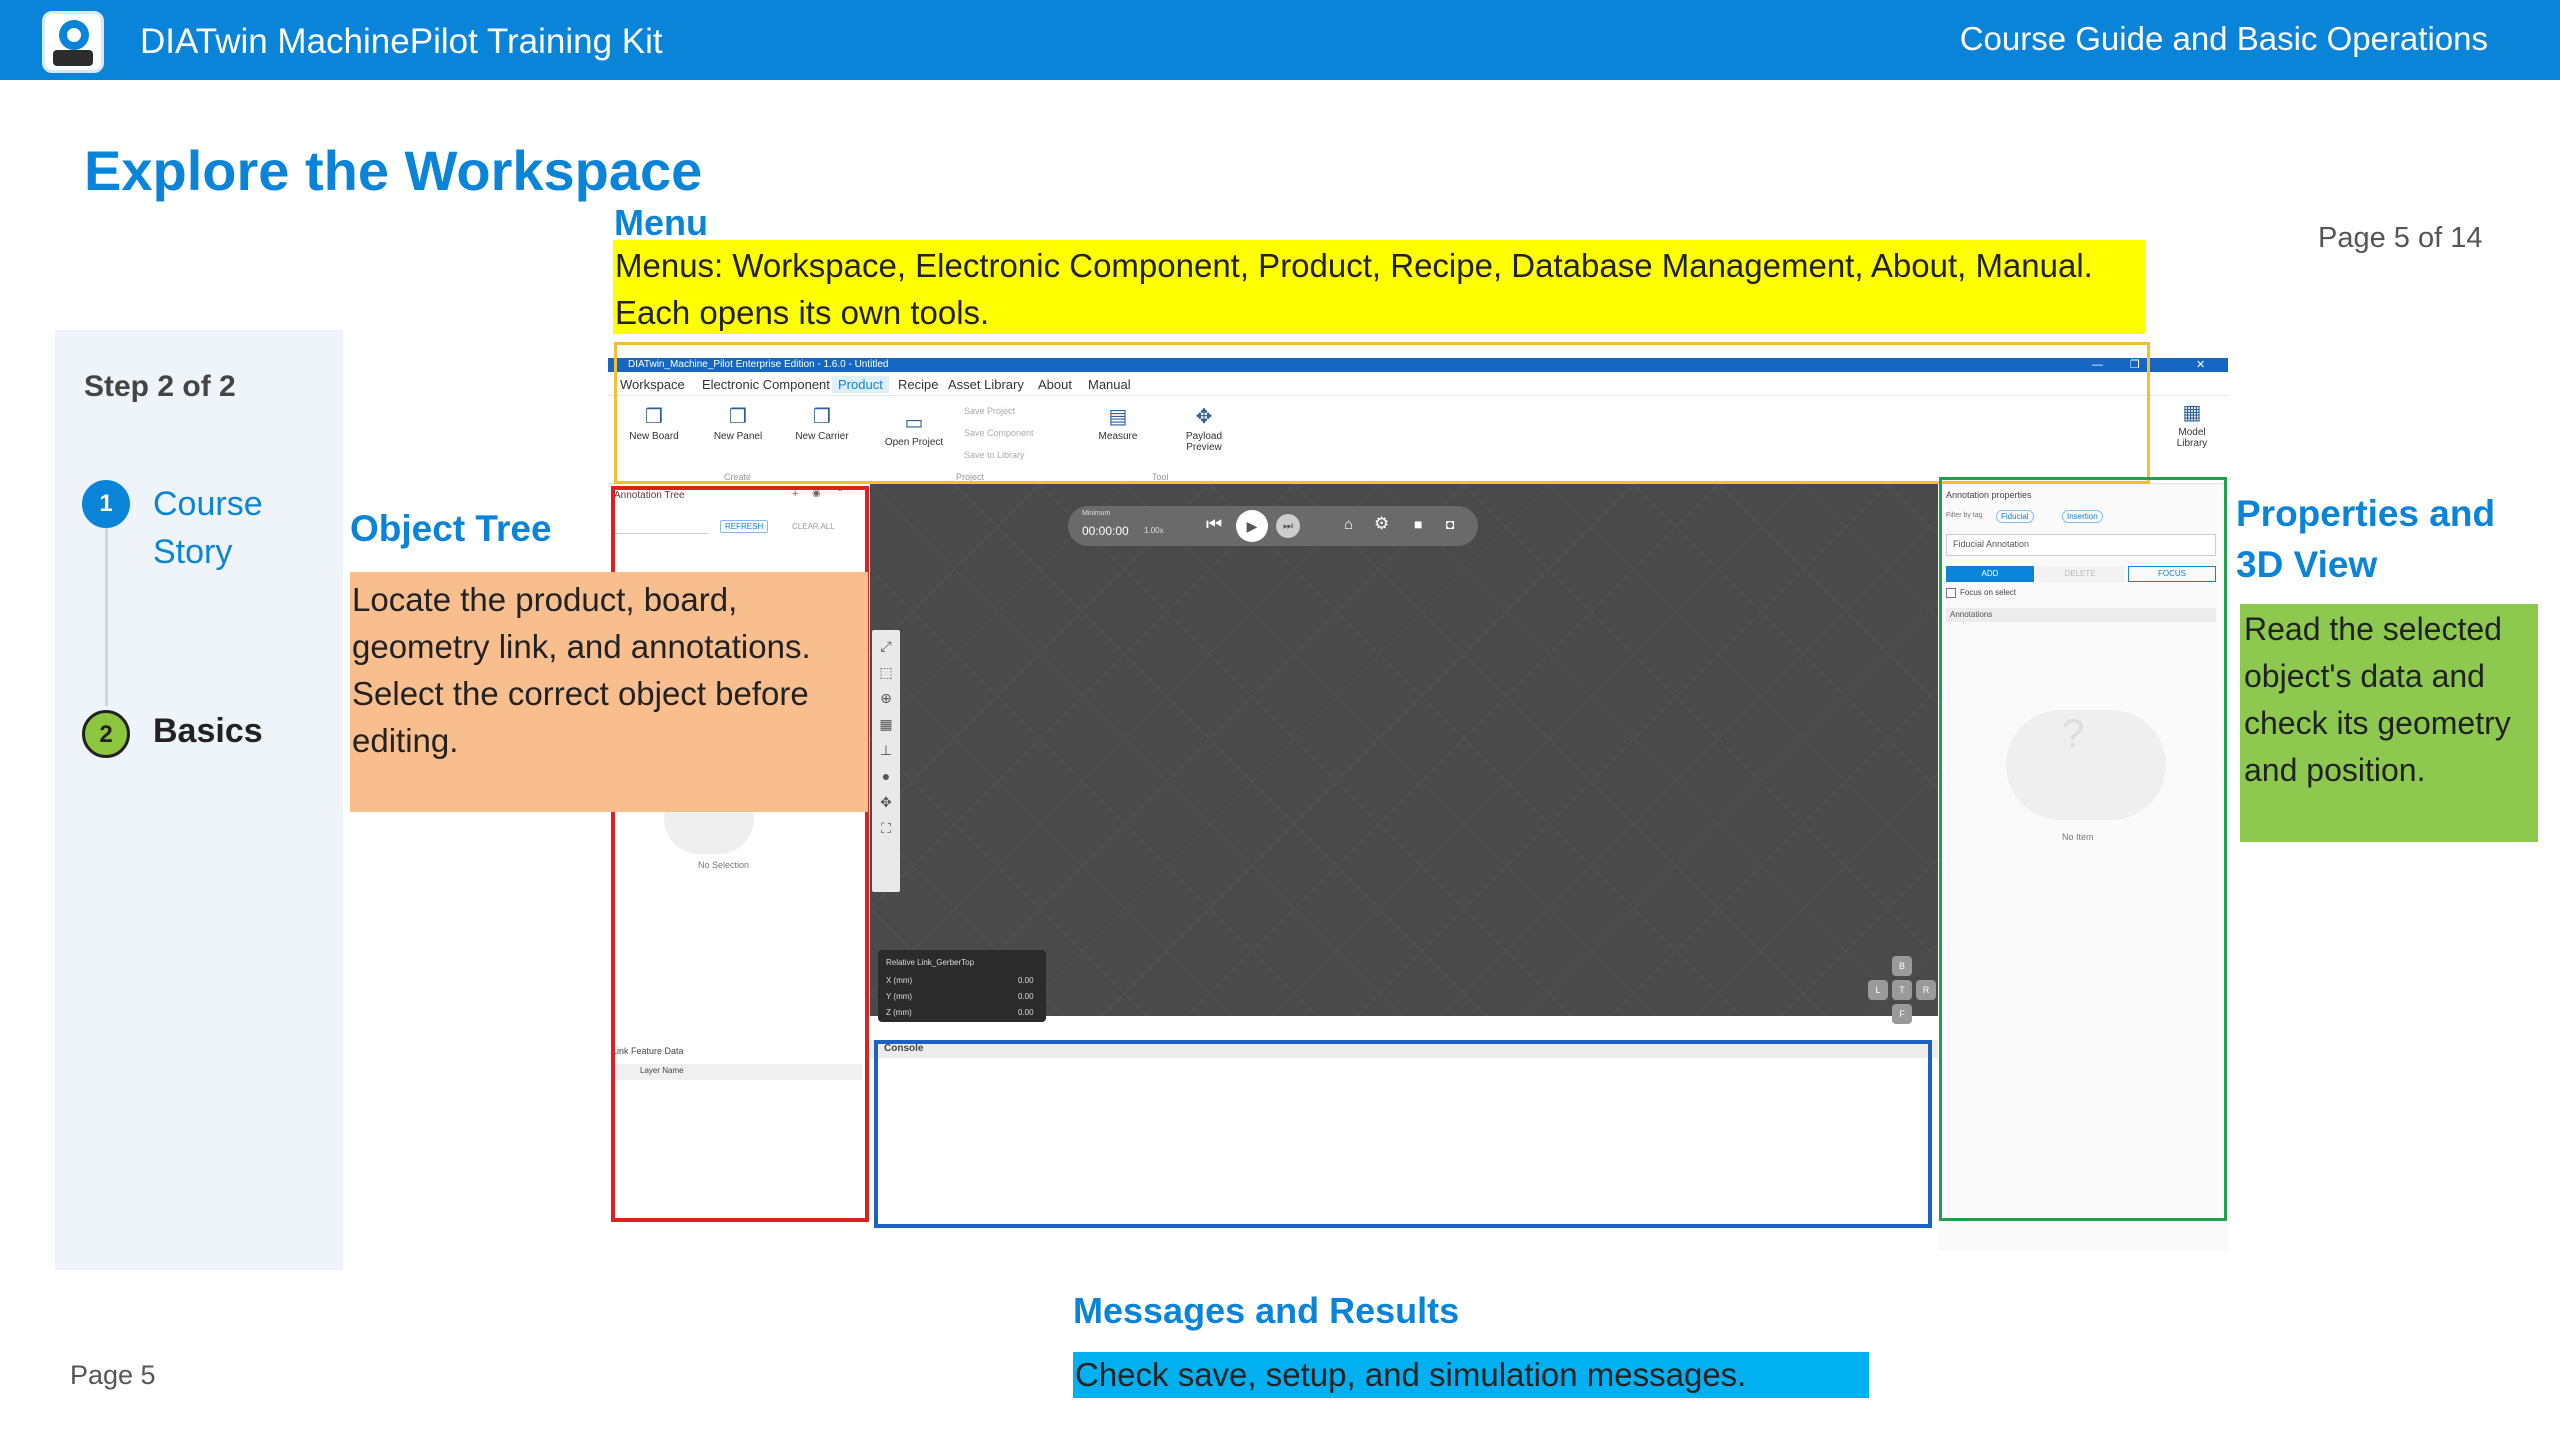 This screenshot has height=1440, width=2560. What do you see at coordinates (1878, 990) in the screenshot?
I see `nav-left: L` at bounding box center [1878, 990].